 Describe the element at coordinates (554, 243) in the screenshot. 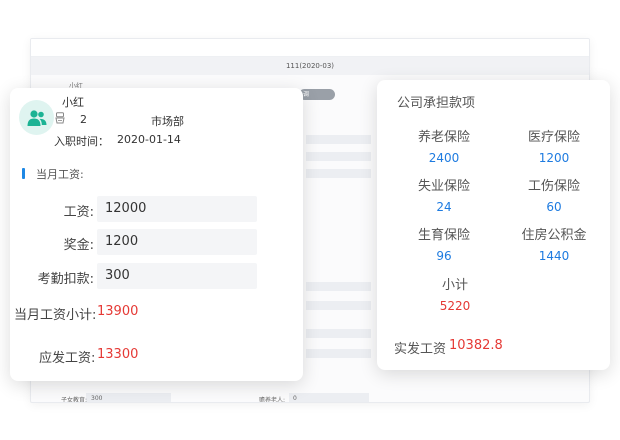

I see `housing-fund-item: 住房公积金 1440` at that location.